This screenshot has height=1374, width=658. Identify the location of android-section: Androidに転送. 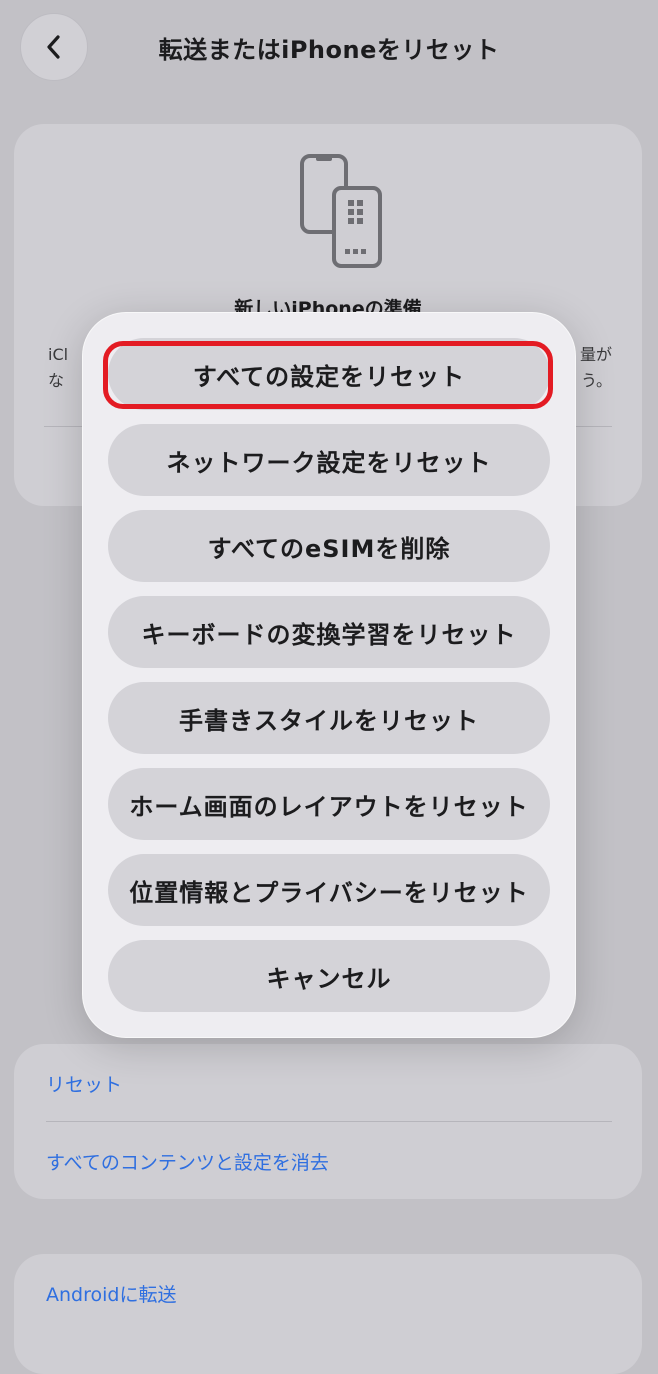
(328, 1314).